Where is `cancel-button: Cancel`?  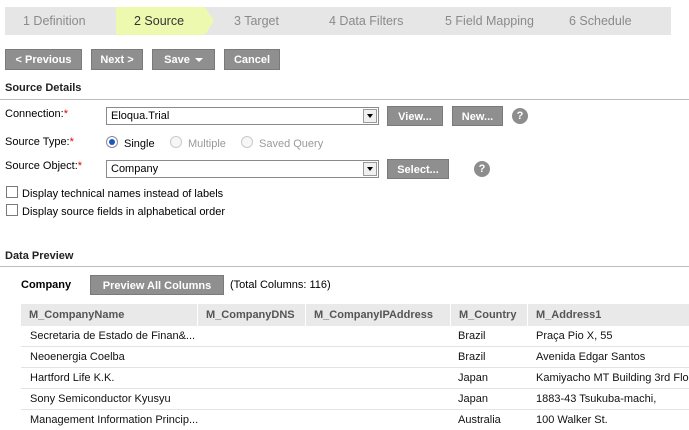 cancel-button: Cancel is located at coordinates (252, 59).